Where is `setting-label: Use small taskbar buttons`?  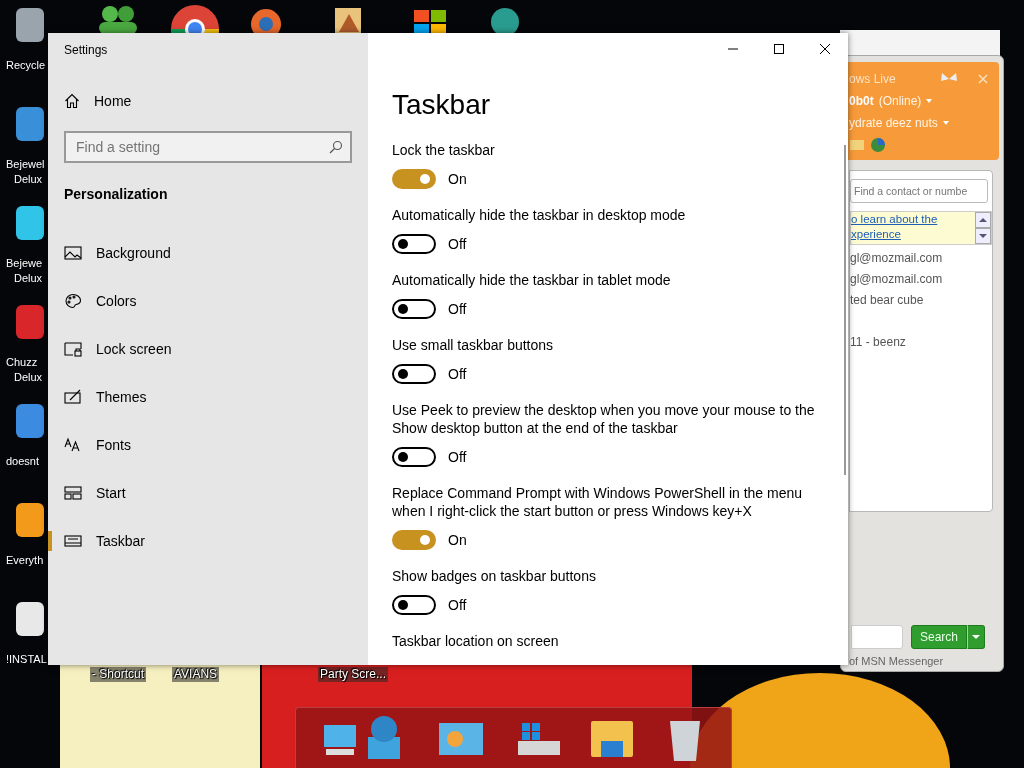
setting-label: Use small taskbar buttons is located at coordinates (473, 345).